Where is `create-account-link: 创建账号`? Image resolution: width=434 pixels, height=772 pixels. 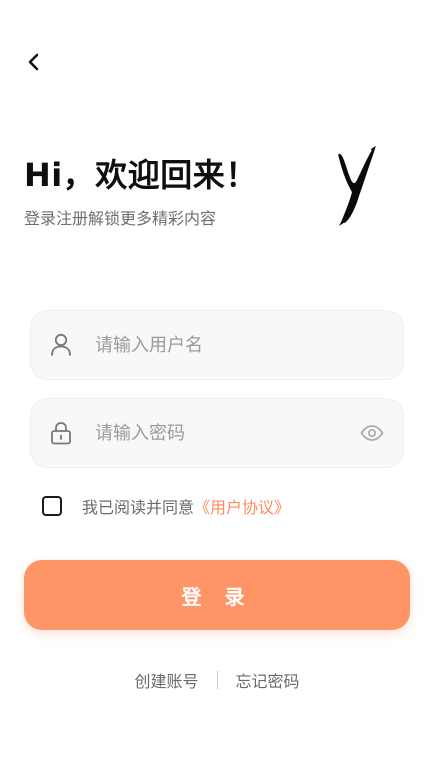
create-account-link: 创建账号 is located at coordinates (166, 680).